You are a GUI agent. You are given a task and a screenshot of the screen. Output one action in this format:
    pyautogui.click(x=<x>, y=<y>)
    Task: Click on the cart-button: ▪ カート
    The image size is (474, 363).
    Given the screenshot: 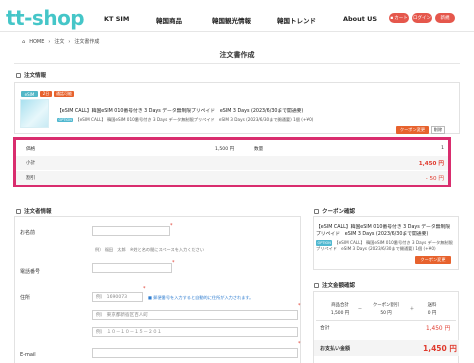 What is the action you would take?
    pyautogui.click(x=399, y=18)
    